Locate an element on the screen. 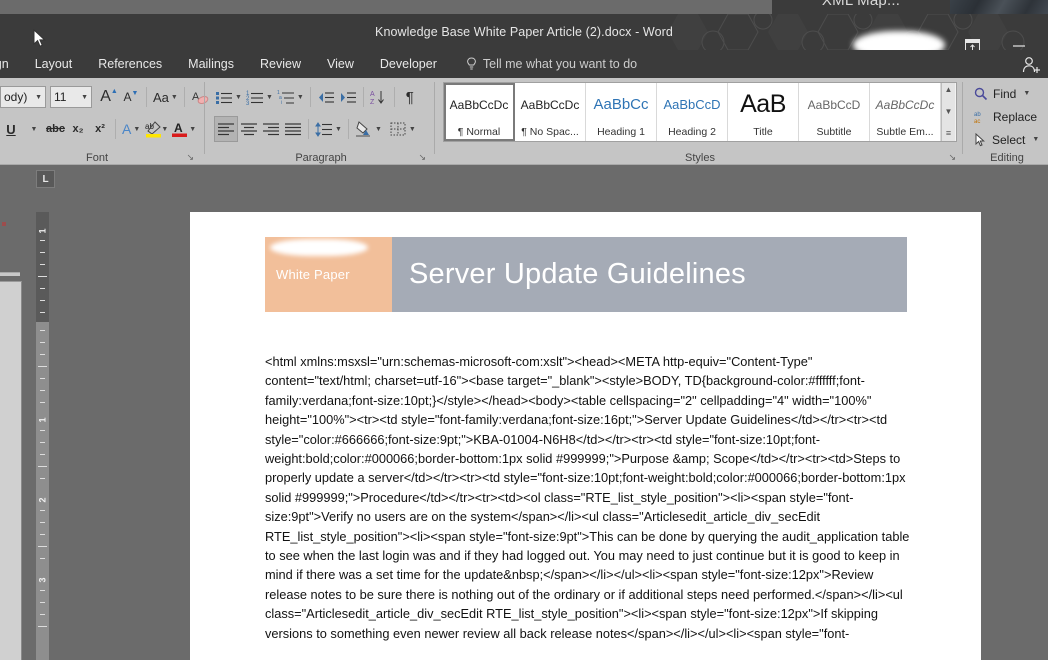 The image size is (1048, 660). document-banner: White Paper Server Update Guidelines is located at coordinates (586, 274).